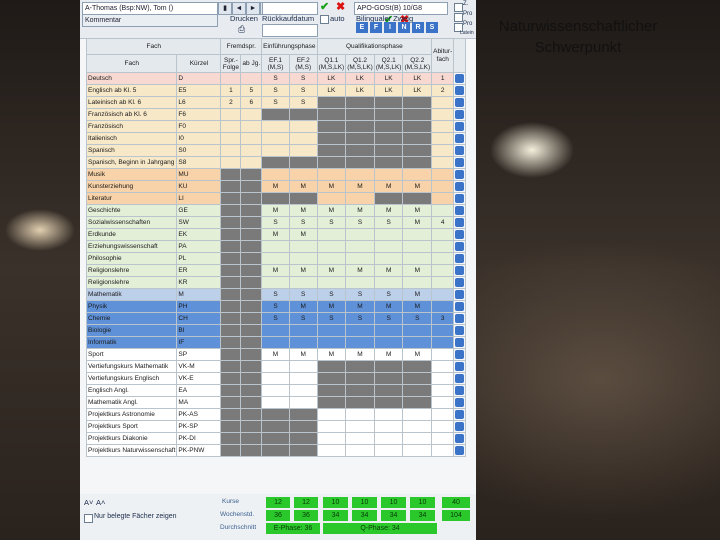 The image size is (720, 540). I want to click on cell-ef2: S, so click(303, 102).